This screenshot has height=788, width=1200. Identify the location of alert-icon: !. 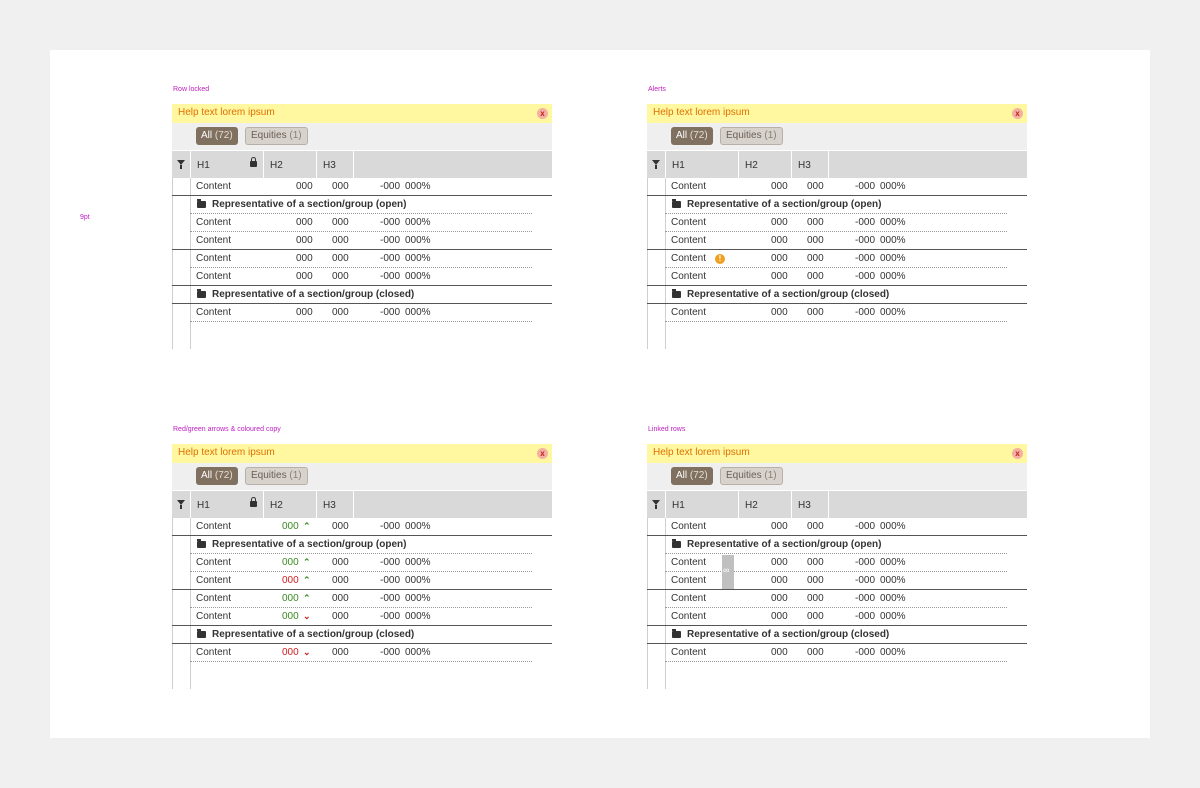
(720, 259).